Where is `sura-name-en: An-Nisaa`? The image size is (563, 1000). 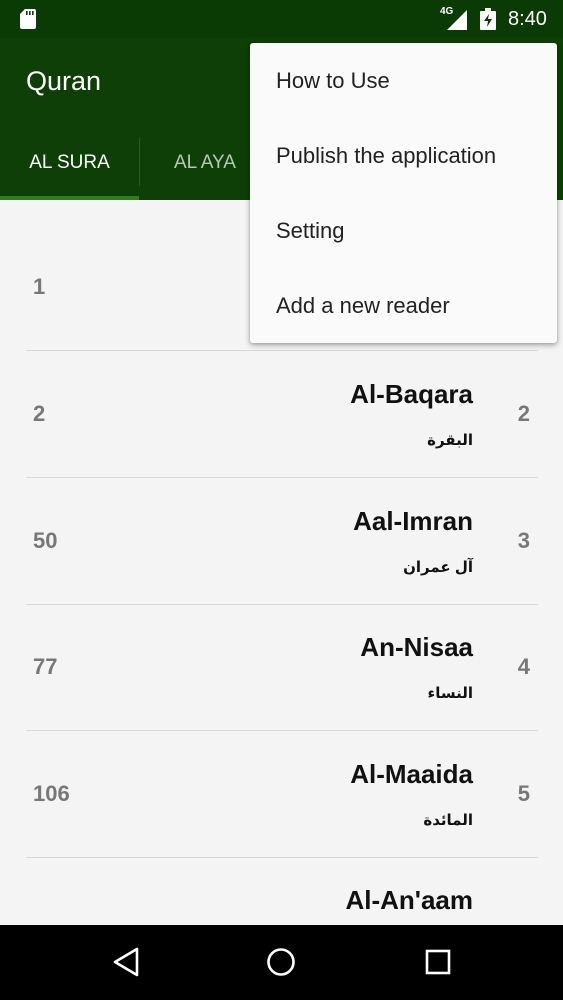
sura-name-en: An-Nisaa is located at coordinates (416, 647).